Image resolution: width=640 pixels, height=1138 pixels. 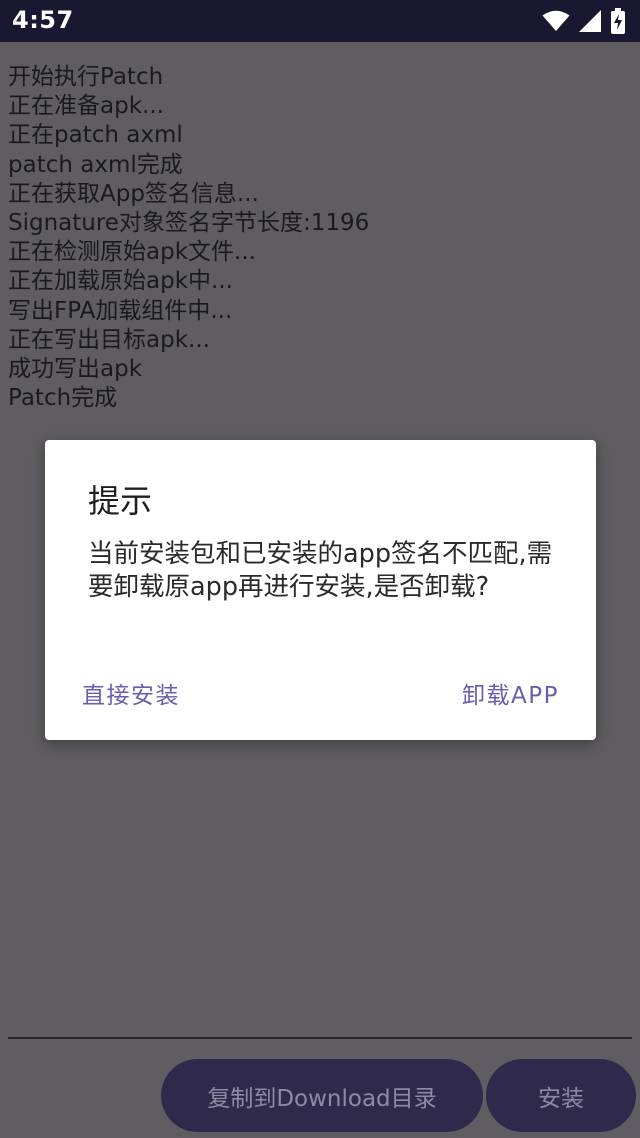 I want to click on log-line: 成功写出apk, so click(x=75, y=369).